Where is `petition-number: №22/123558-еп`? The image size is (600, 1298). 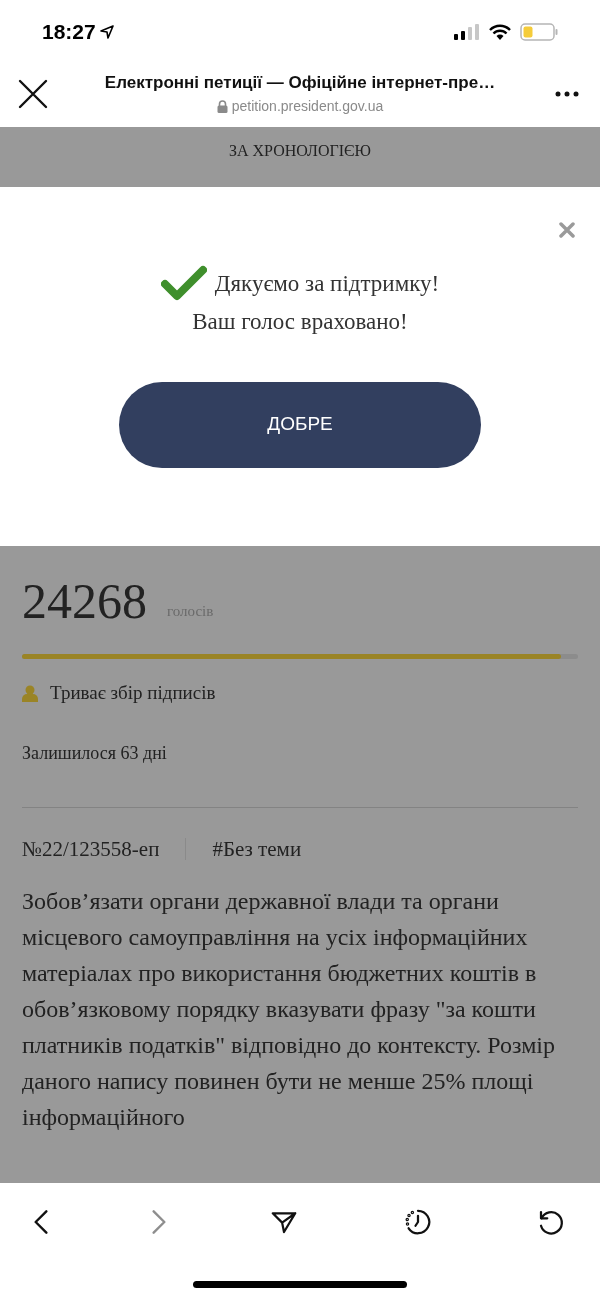
petition-number: №22/123558-еп is located at coordinates (91, 849).